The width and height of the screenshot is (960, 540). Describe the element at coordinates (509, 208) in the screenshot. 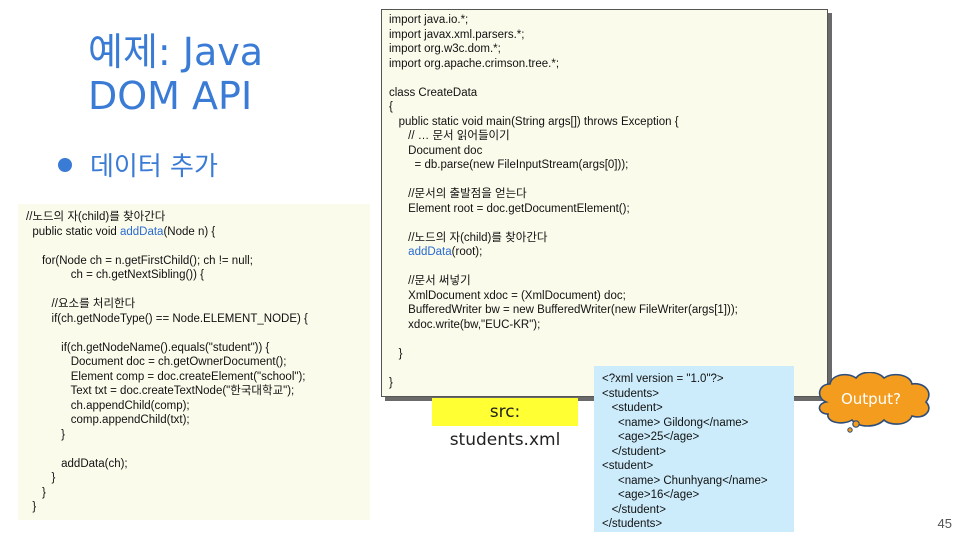

I see `code-line: Element root = doc.getDocumentElement();` at that location.